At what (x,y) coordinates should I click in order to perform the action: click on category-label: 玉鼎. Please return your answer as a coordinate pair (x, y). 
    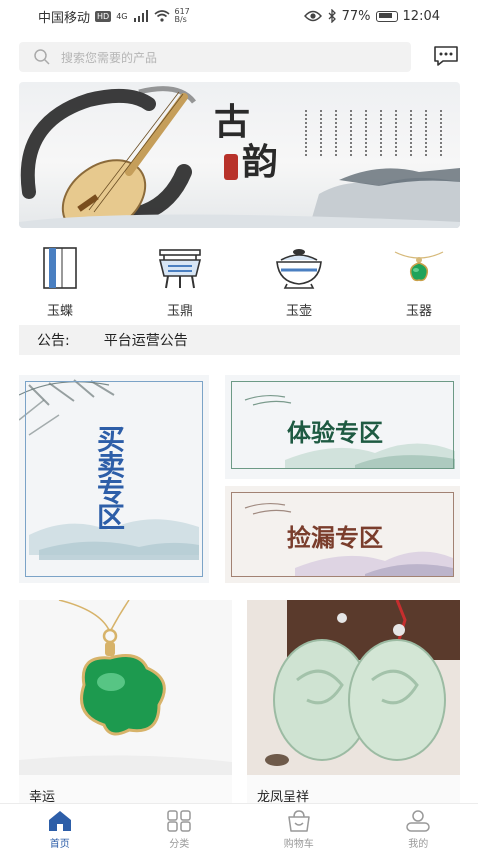
    Looking at the image, I should click on (179, 311).